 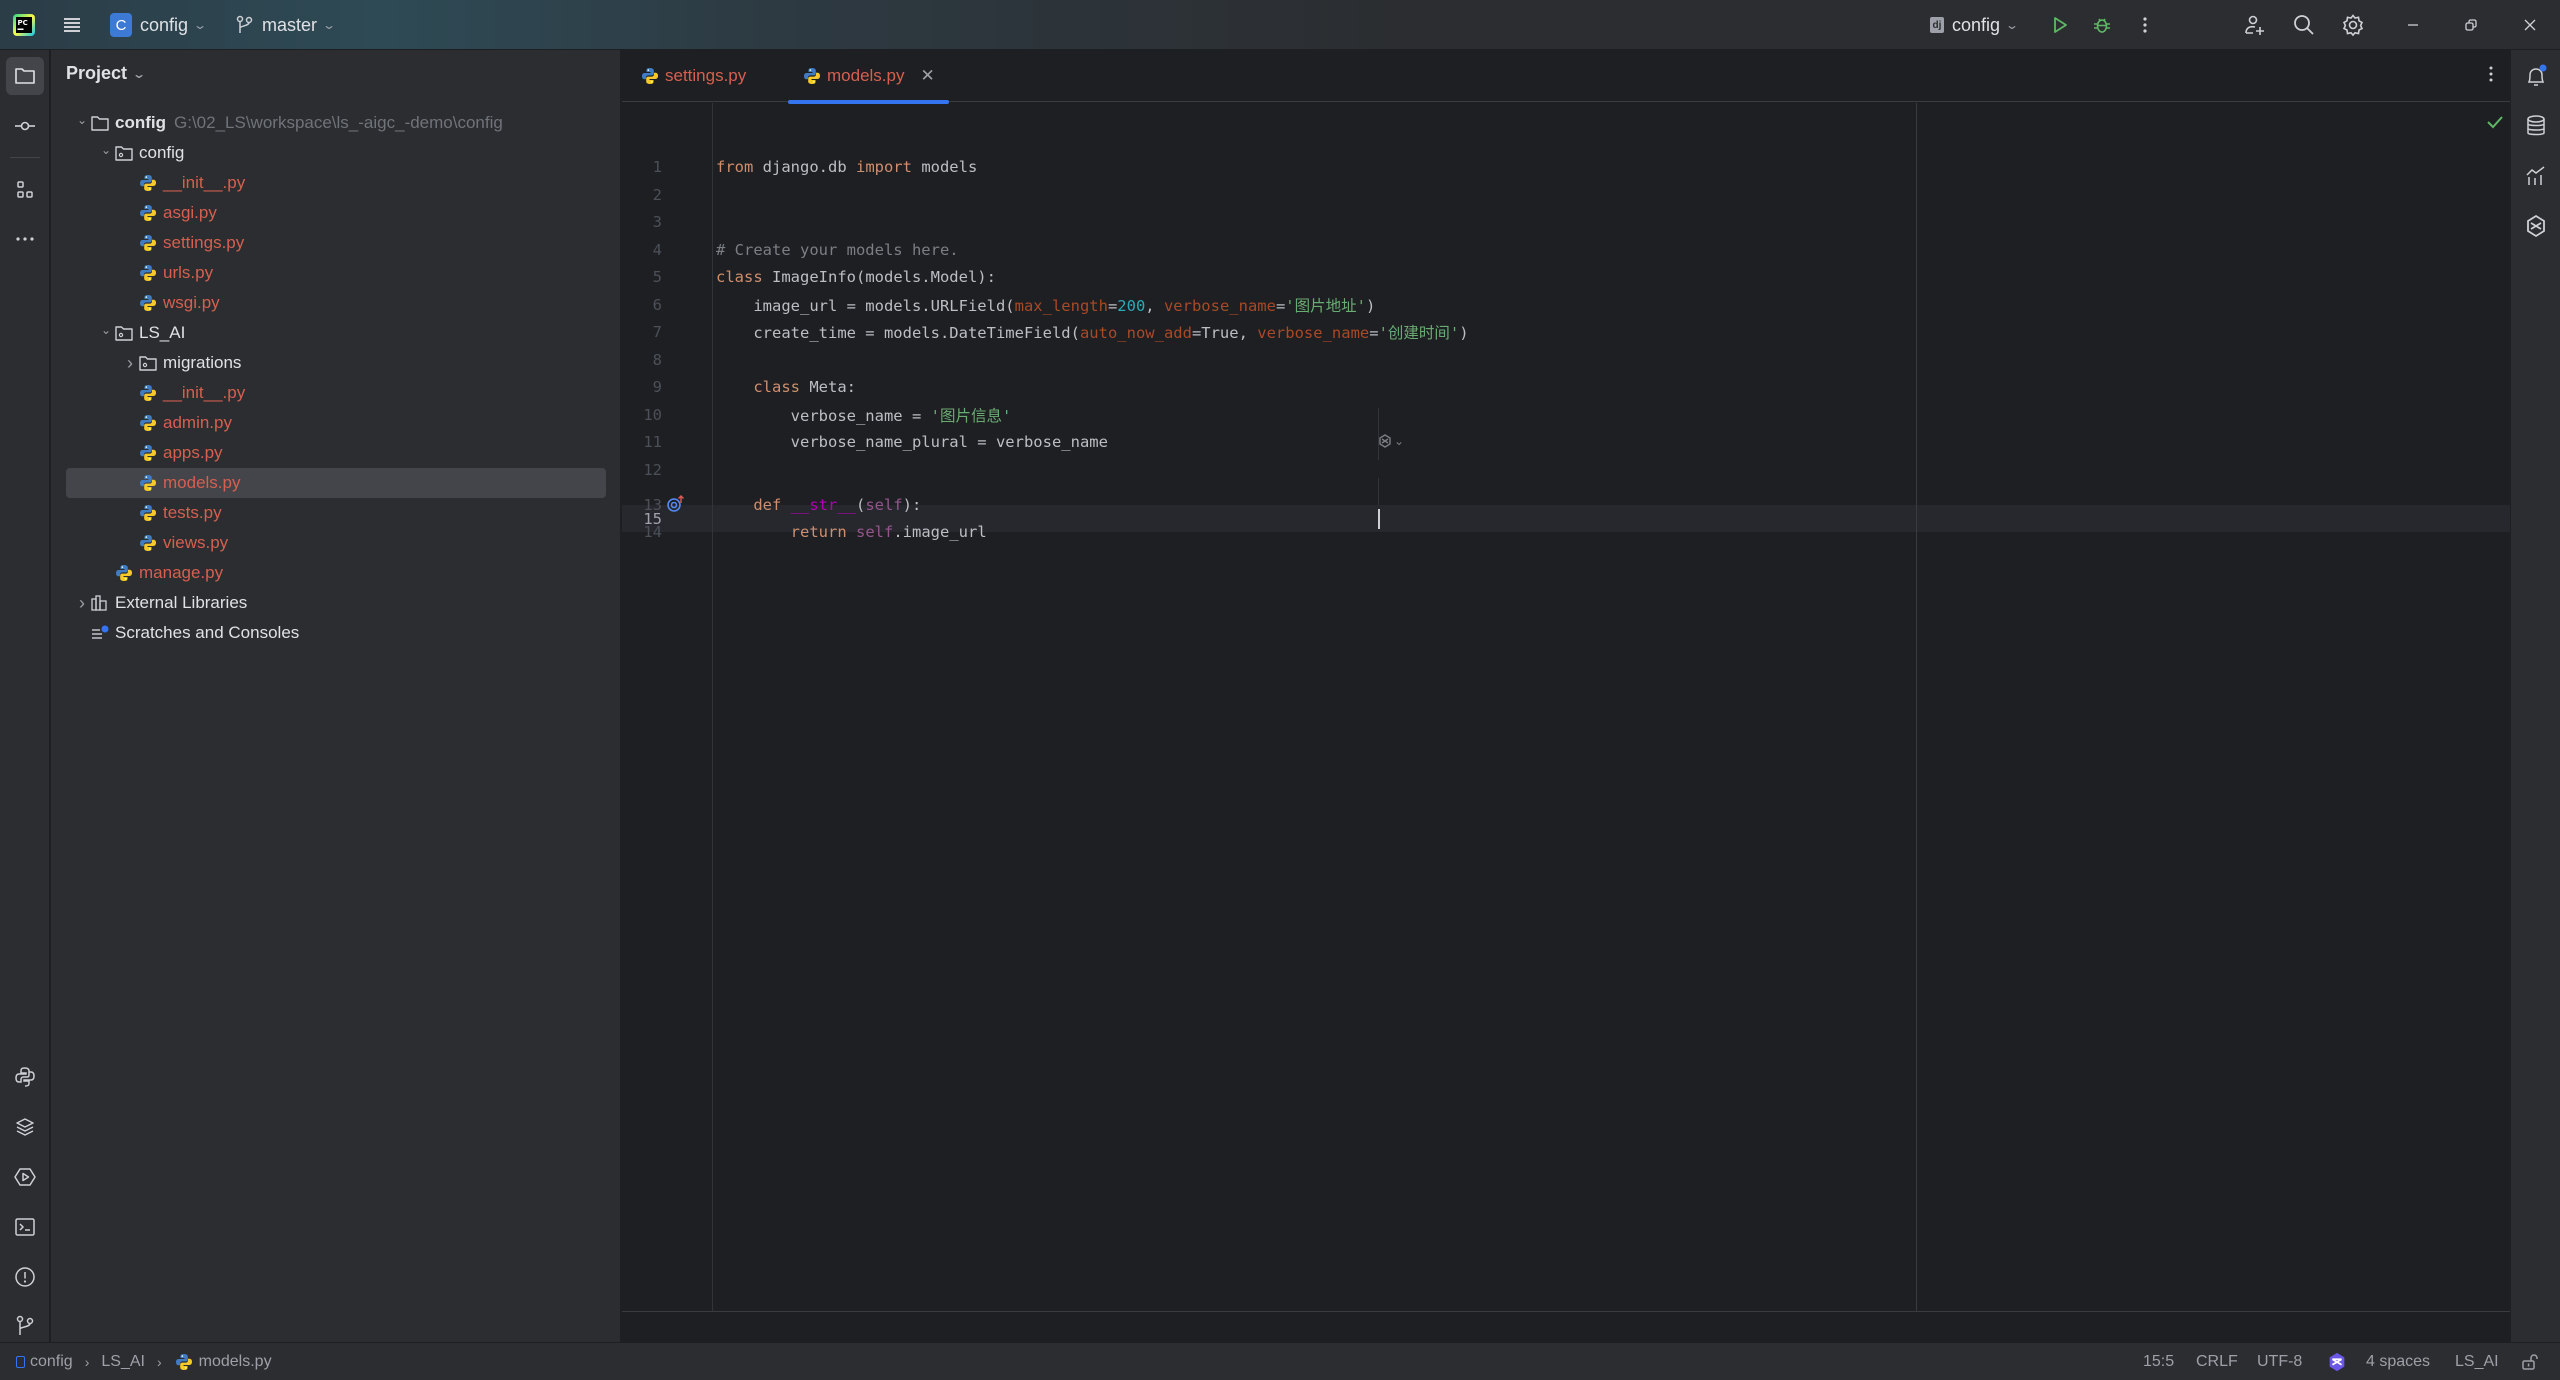 What do you see at coordinates (158, 25) in the screenshot?
I see `project-widget: C config ⌄` at bounding box center [158, 25].